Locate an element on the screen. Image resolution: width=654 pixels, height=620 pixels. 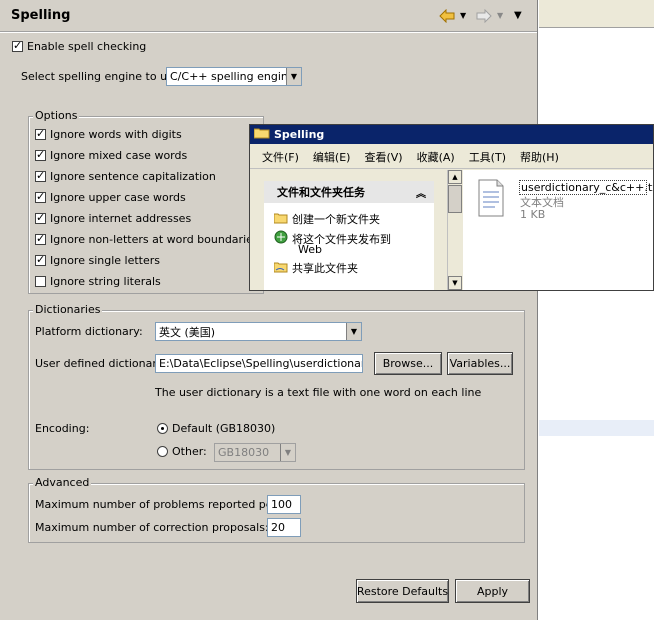
scroll-down-icon: ▼ is located at coordinates (455, 283).